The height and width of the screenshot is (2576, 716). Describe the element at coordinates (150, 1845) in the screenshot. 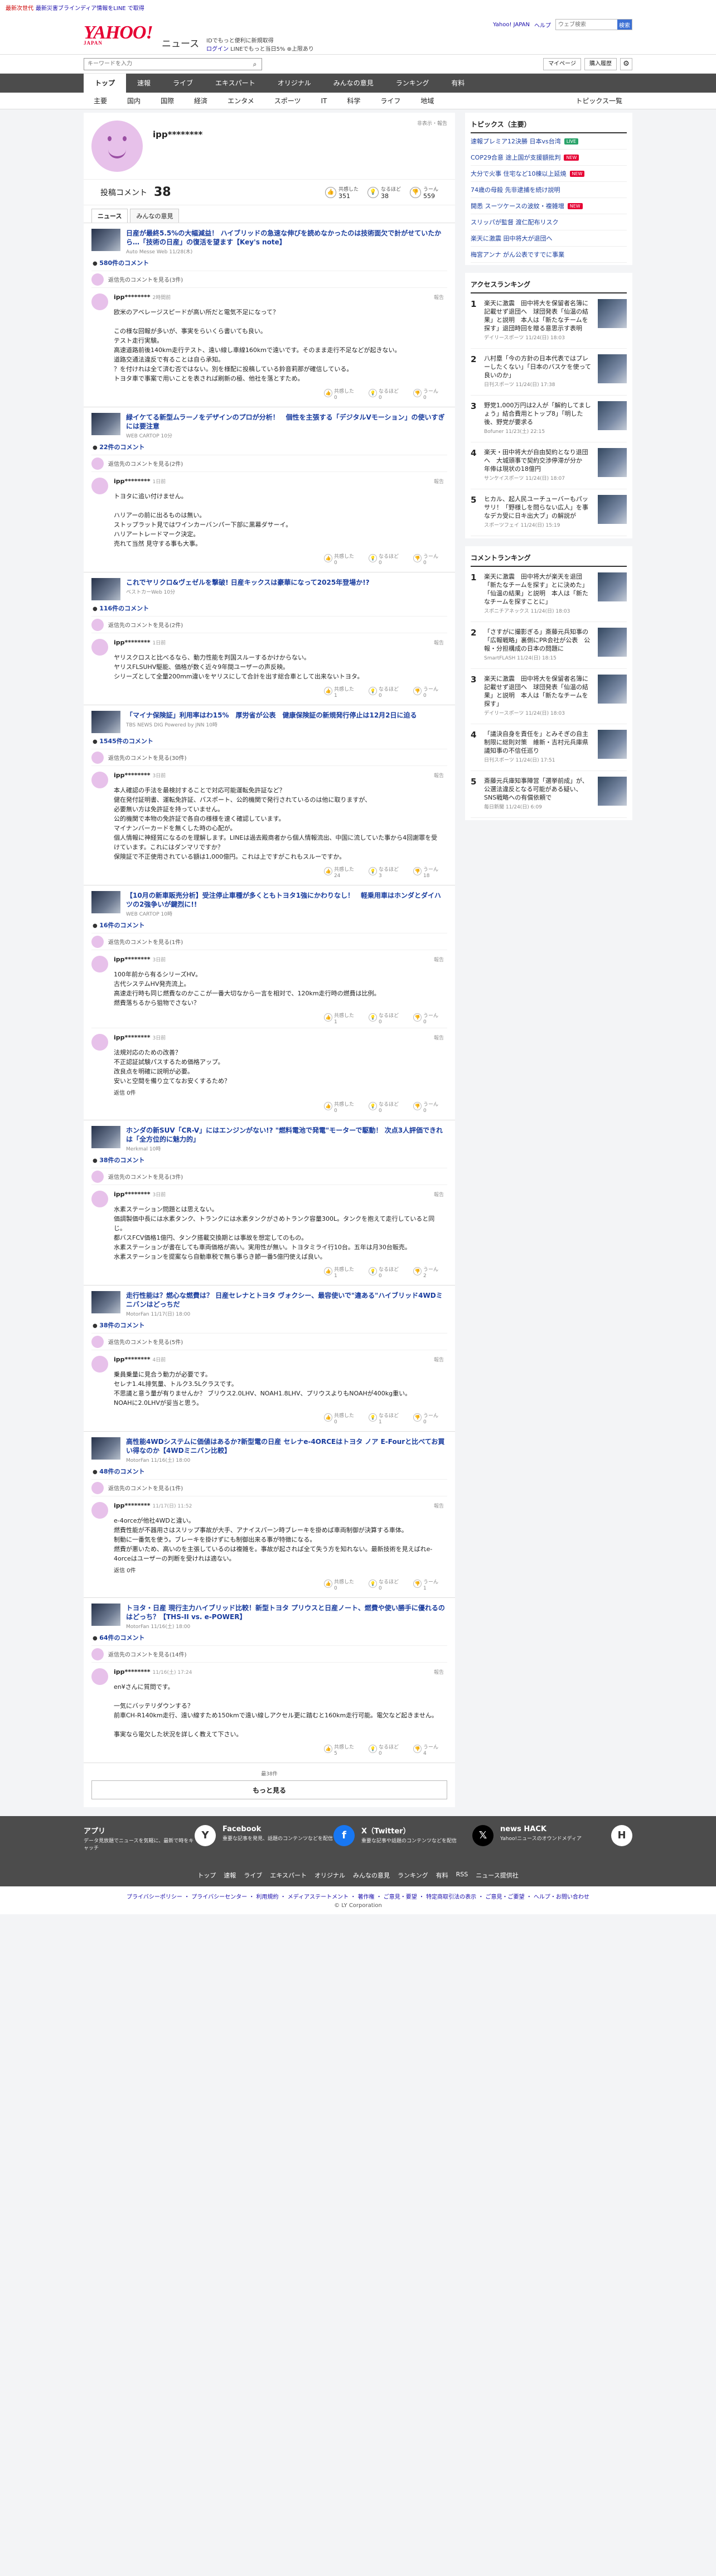

I see `footer-card: アプリ データ見放題でニュースを気軽に、最新で時をキャッチ Y` at that location.